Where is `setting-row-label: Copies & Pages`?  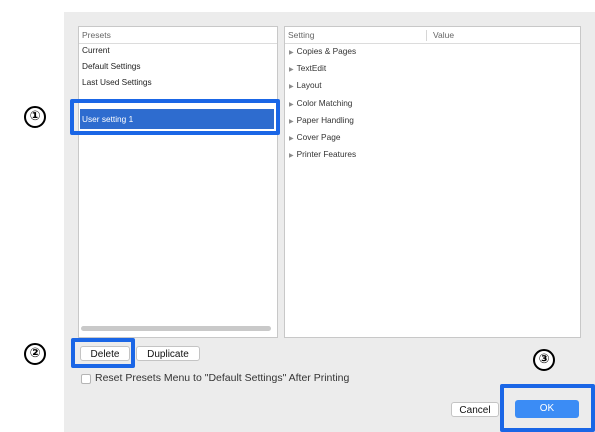
setting-row-label: Copies & Pages is located at coordinates (326, 51).